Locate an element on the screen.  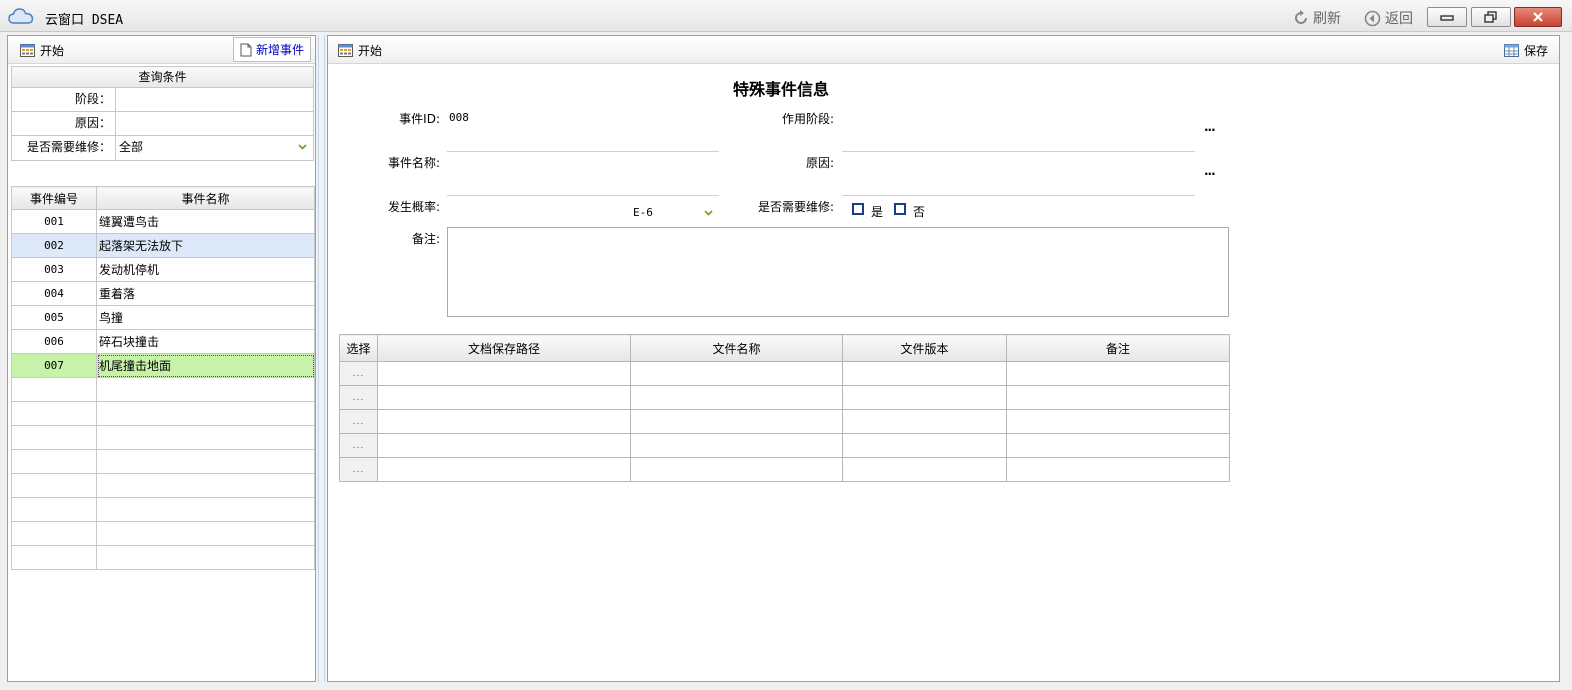
repair-yes-checkbox is located at coordinates (858, 209).